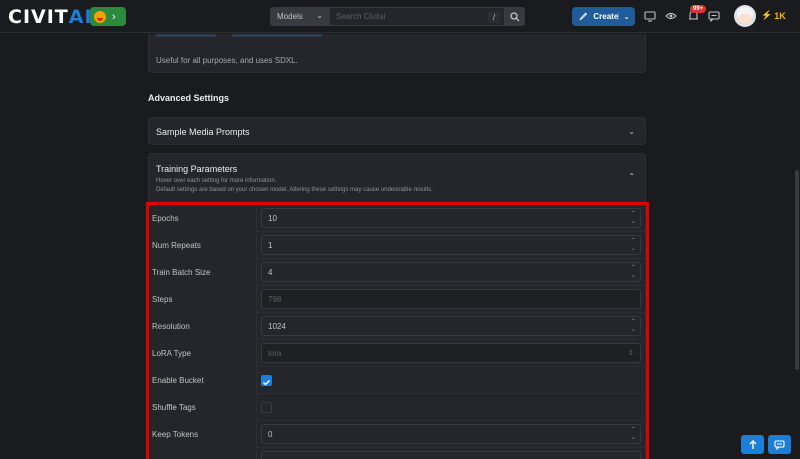 The image size is (800, 459). I want to click on eye-icon, so click(671, 16).